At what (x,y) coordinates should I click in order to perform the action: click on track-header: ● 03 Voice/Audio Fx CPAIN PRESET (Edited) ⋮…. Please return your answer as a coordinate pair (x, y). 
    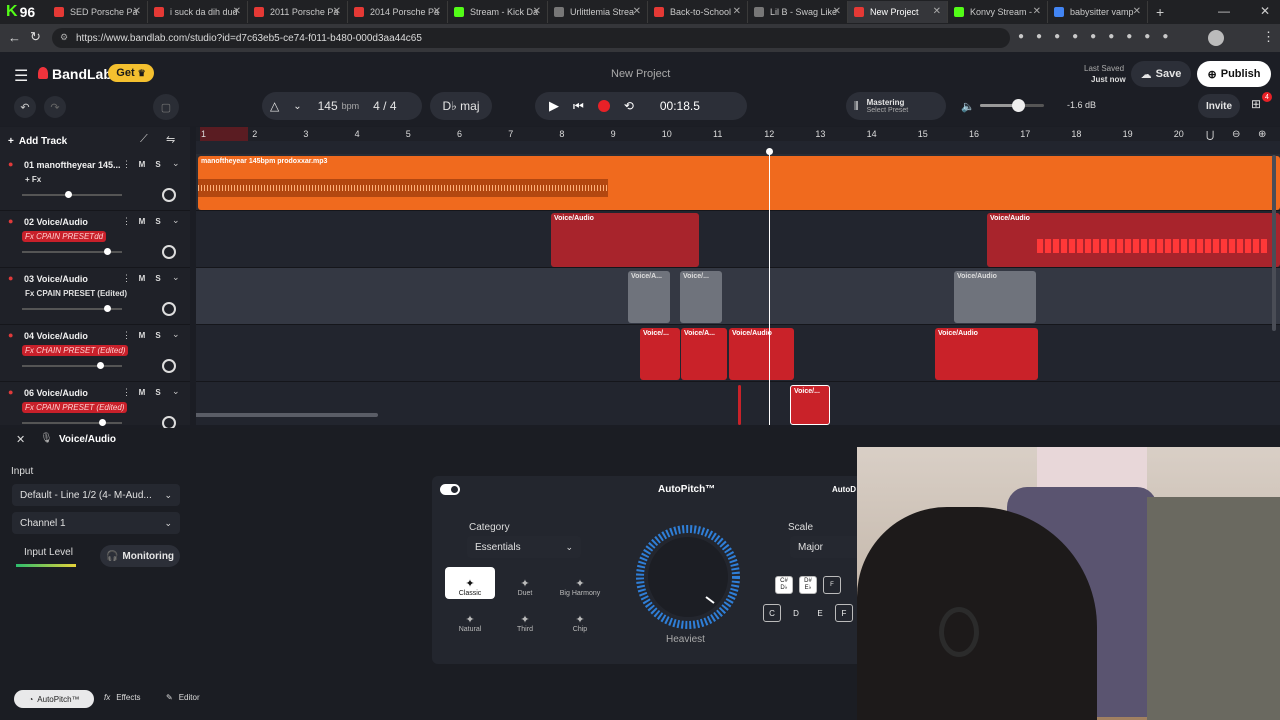
    Looking at the image, I should click on (95, 296).